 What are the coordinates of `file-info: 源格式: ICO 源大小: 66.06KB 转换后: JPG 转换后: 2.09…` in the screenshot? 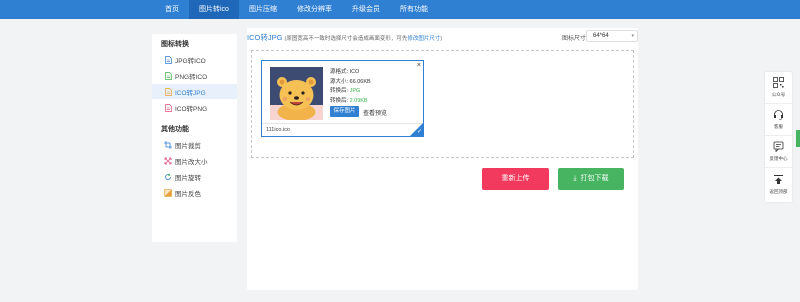 It's located at (350, 87).